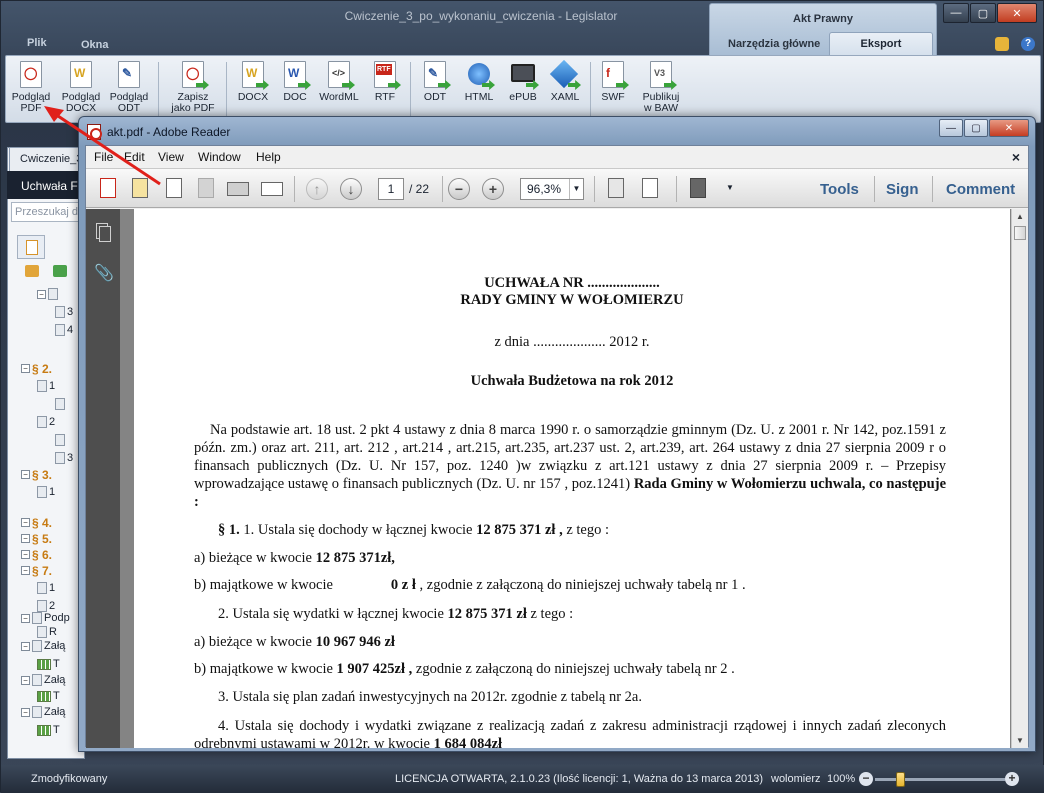 The width and height of the screenshot is (1044, 793). Describe the element at coordinates (1002, 44) in the screenshot. I see `folder-icon` at that location.